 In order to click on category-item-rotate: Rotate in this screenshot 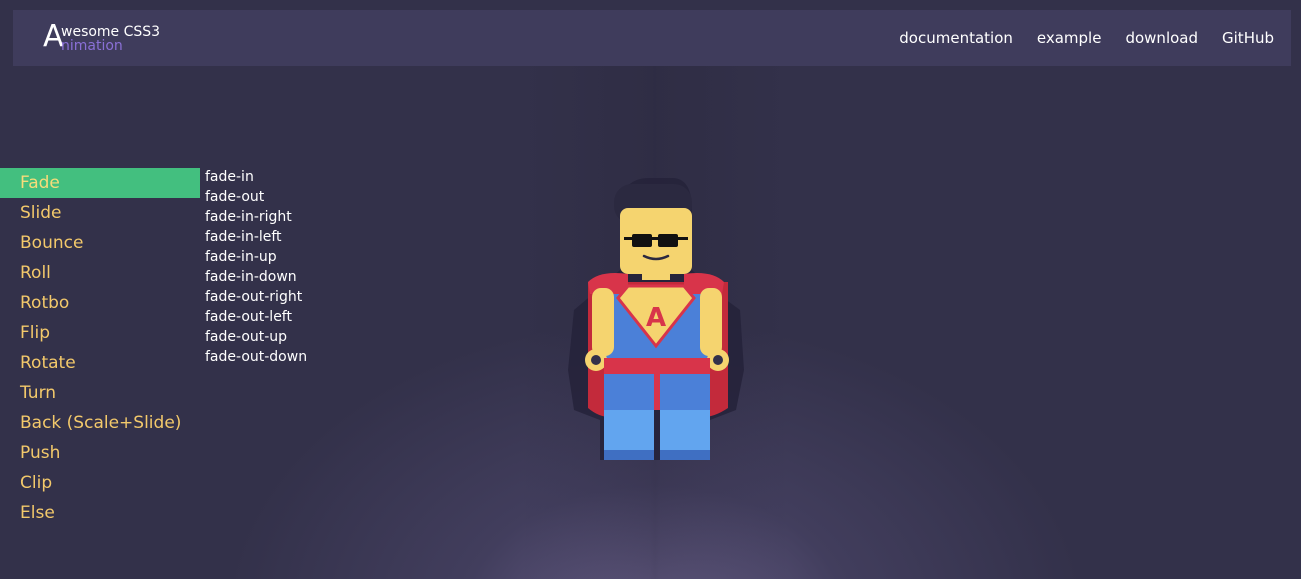, I will do `click(100, 363)`.